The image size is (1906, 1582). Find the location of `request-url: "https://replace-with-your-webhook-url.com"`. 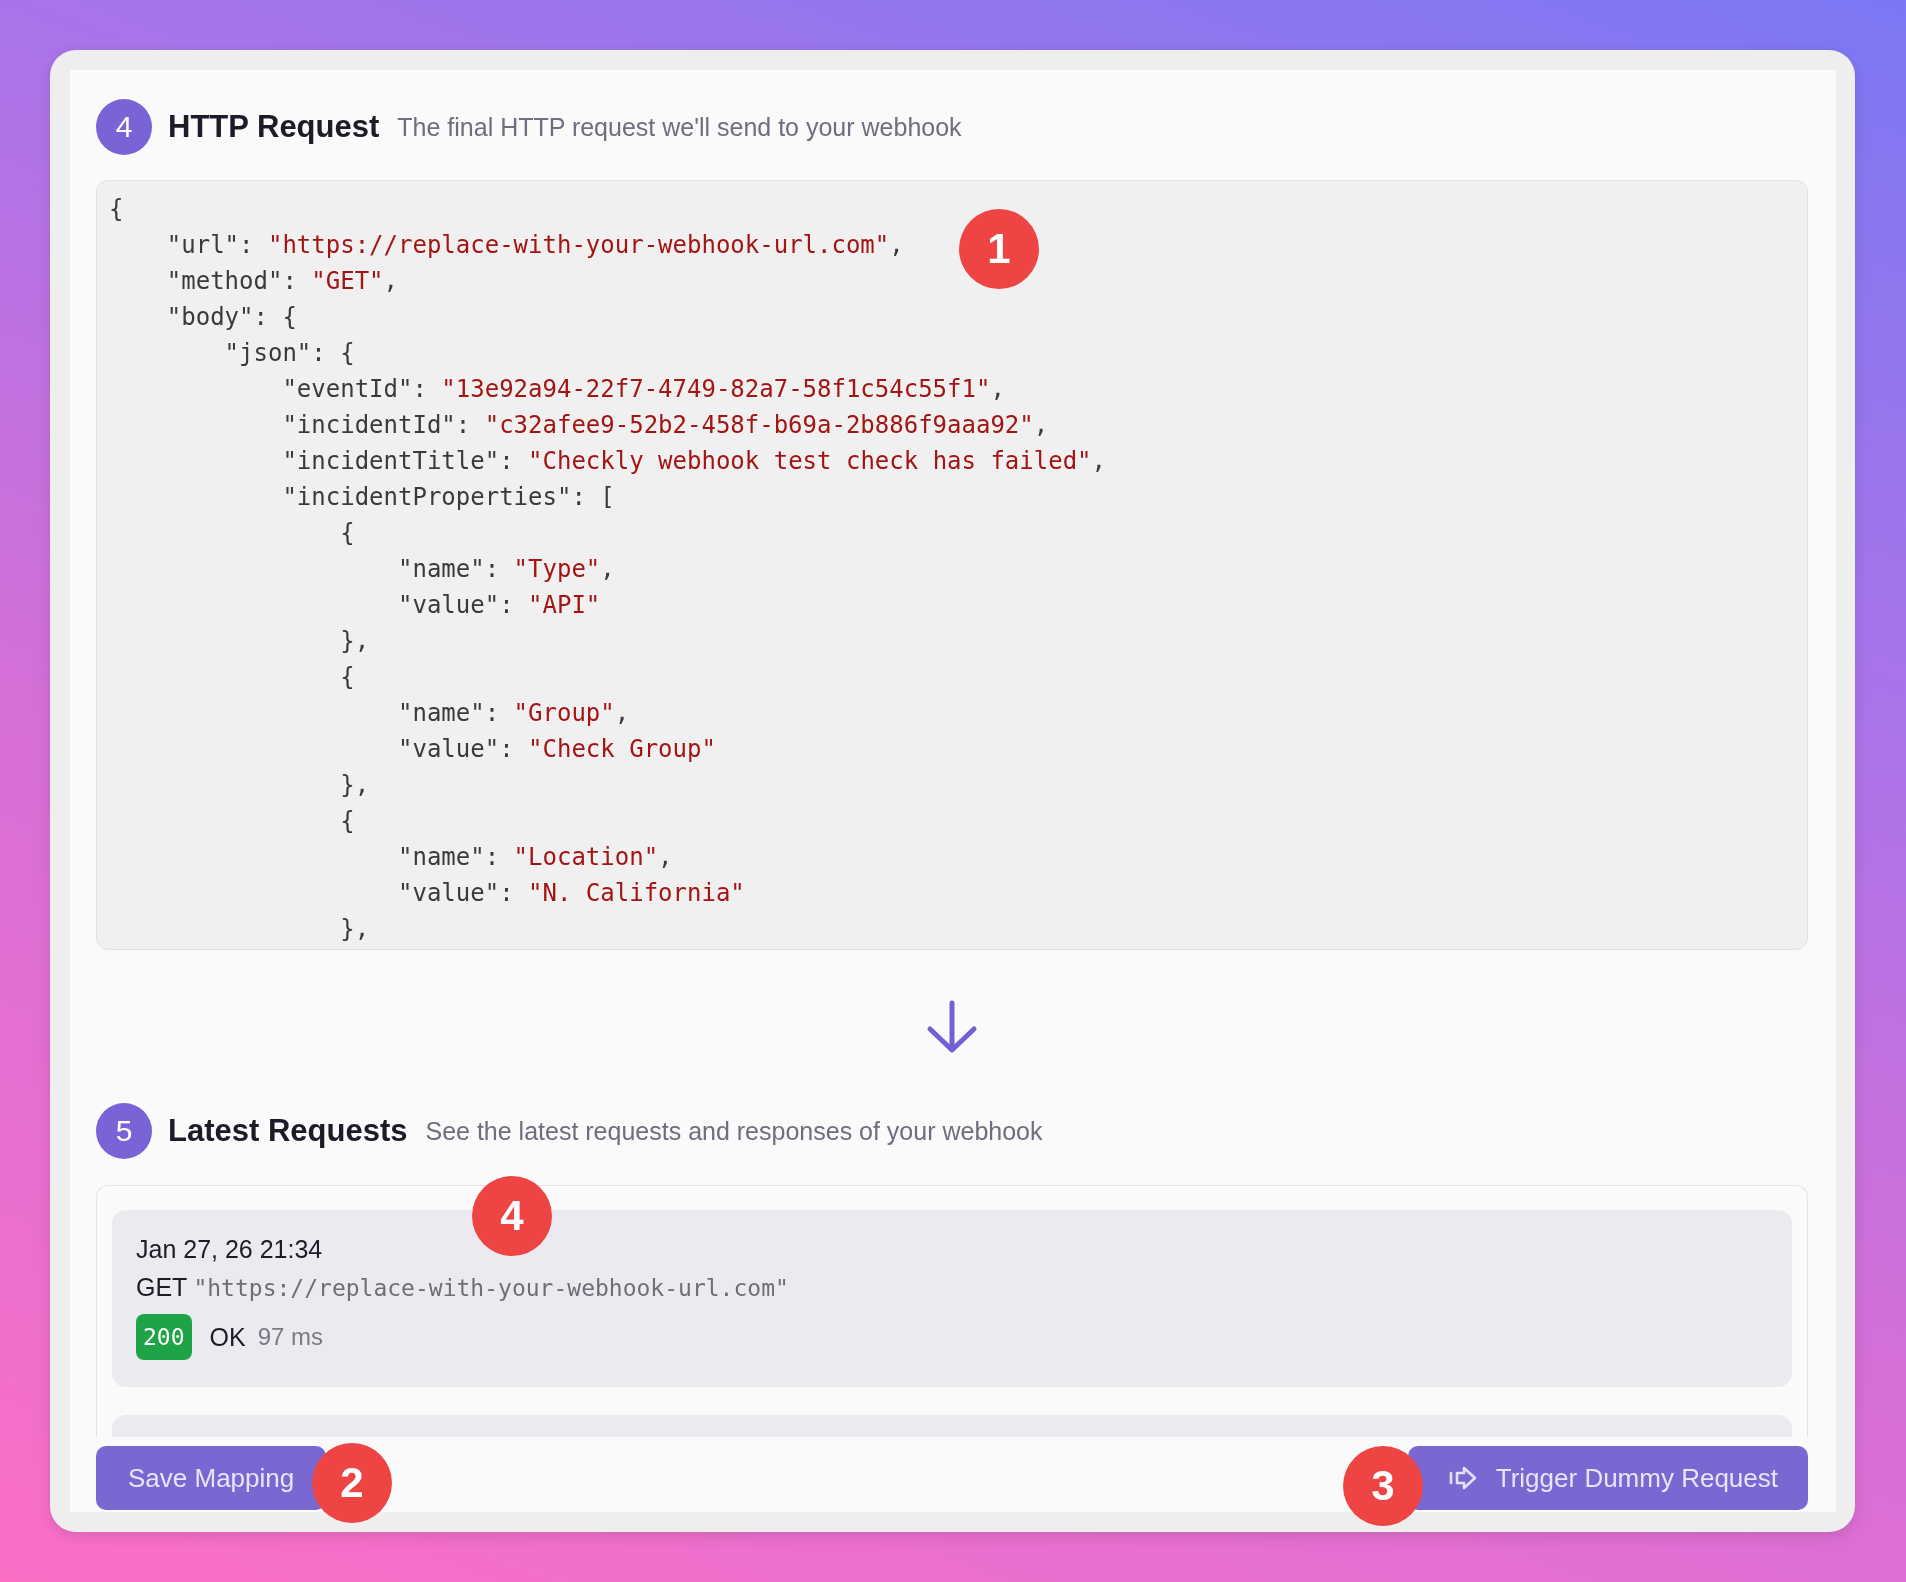

request-url: "https://replace-with-your-webhook-url.com" is located at coordinates (491, 1288).